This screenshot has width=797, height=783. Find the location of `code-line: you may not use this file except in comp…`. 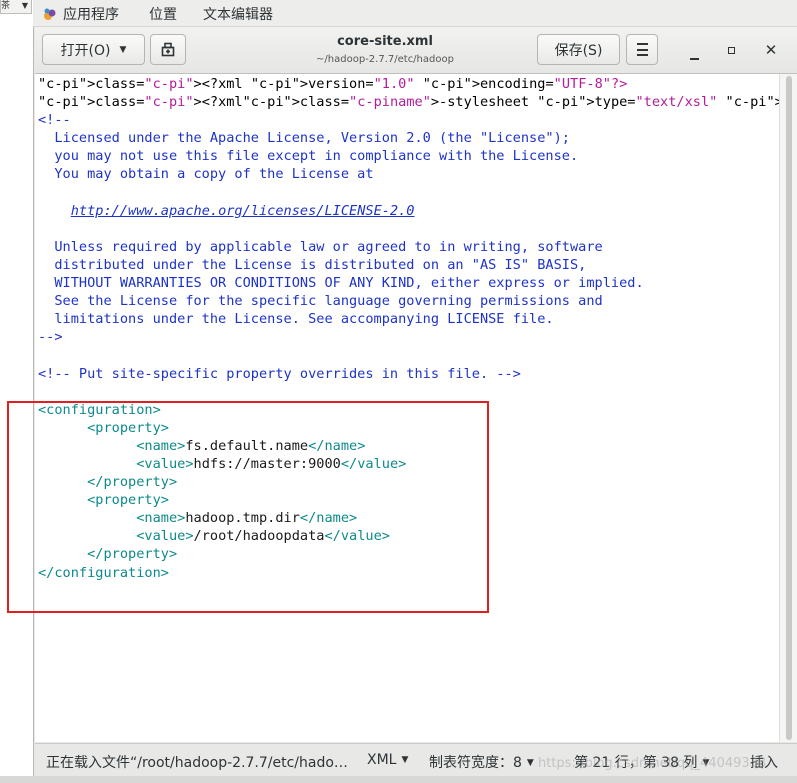

code-line: you may not use this file except in comp… is located at coordinates (308, 156).